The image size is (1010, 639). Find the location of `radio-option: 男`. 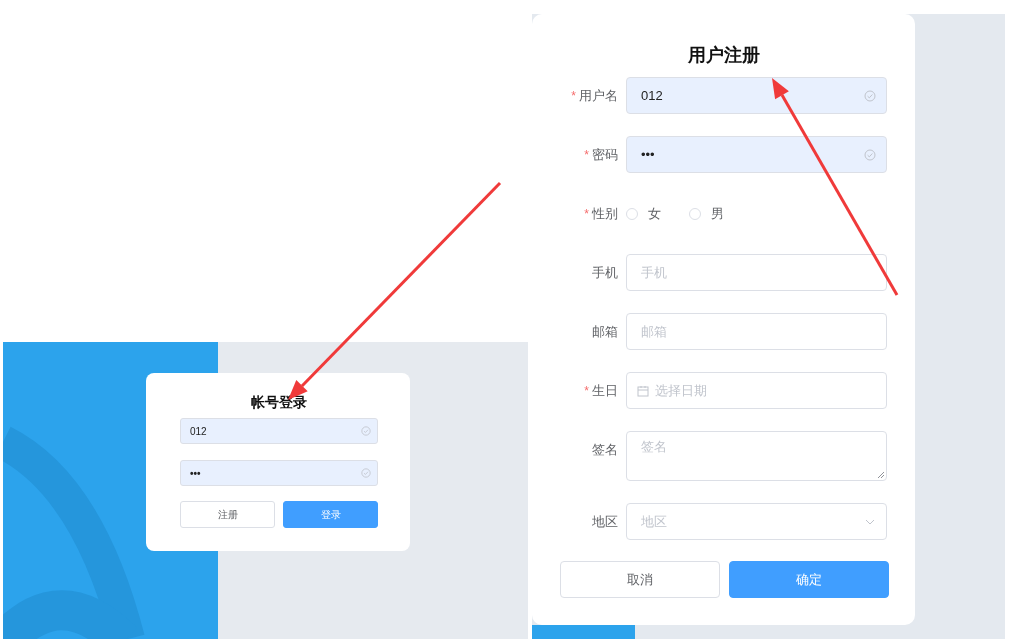

radio-option: 男 is located at coordinates (706, 213).